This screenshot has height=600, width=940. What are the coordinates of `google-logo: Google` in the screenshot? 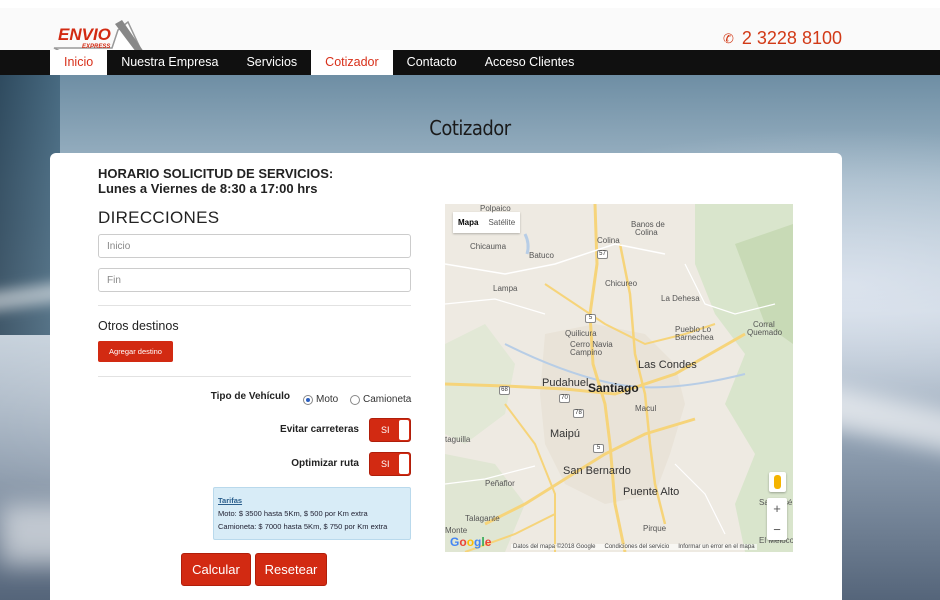 It's located at (471, 542).